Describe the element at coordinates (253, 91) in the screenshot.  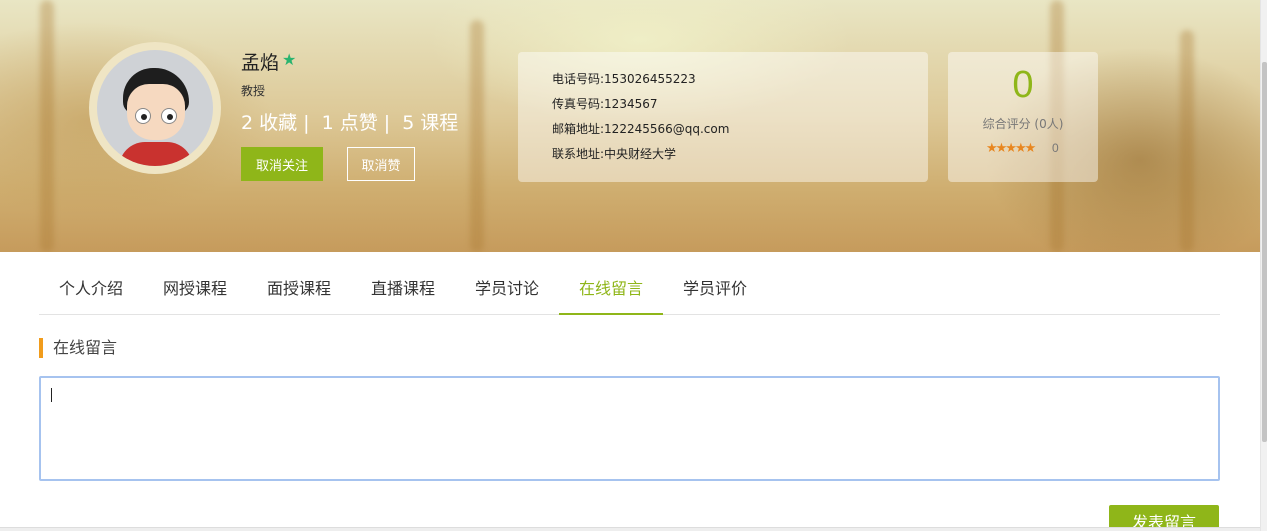
I see `teacher-title: 教授` at that location.